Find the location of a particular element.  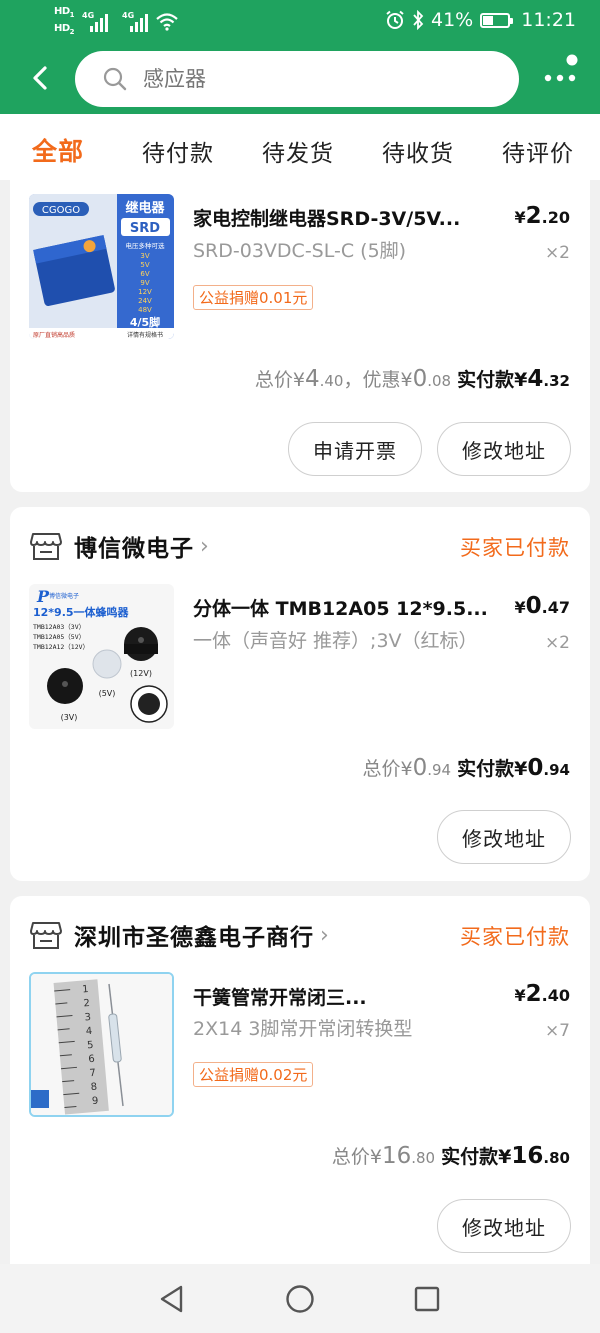

back-arrow-icon is located at coordinates (40, 78).